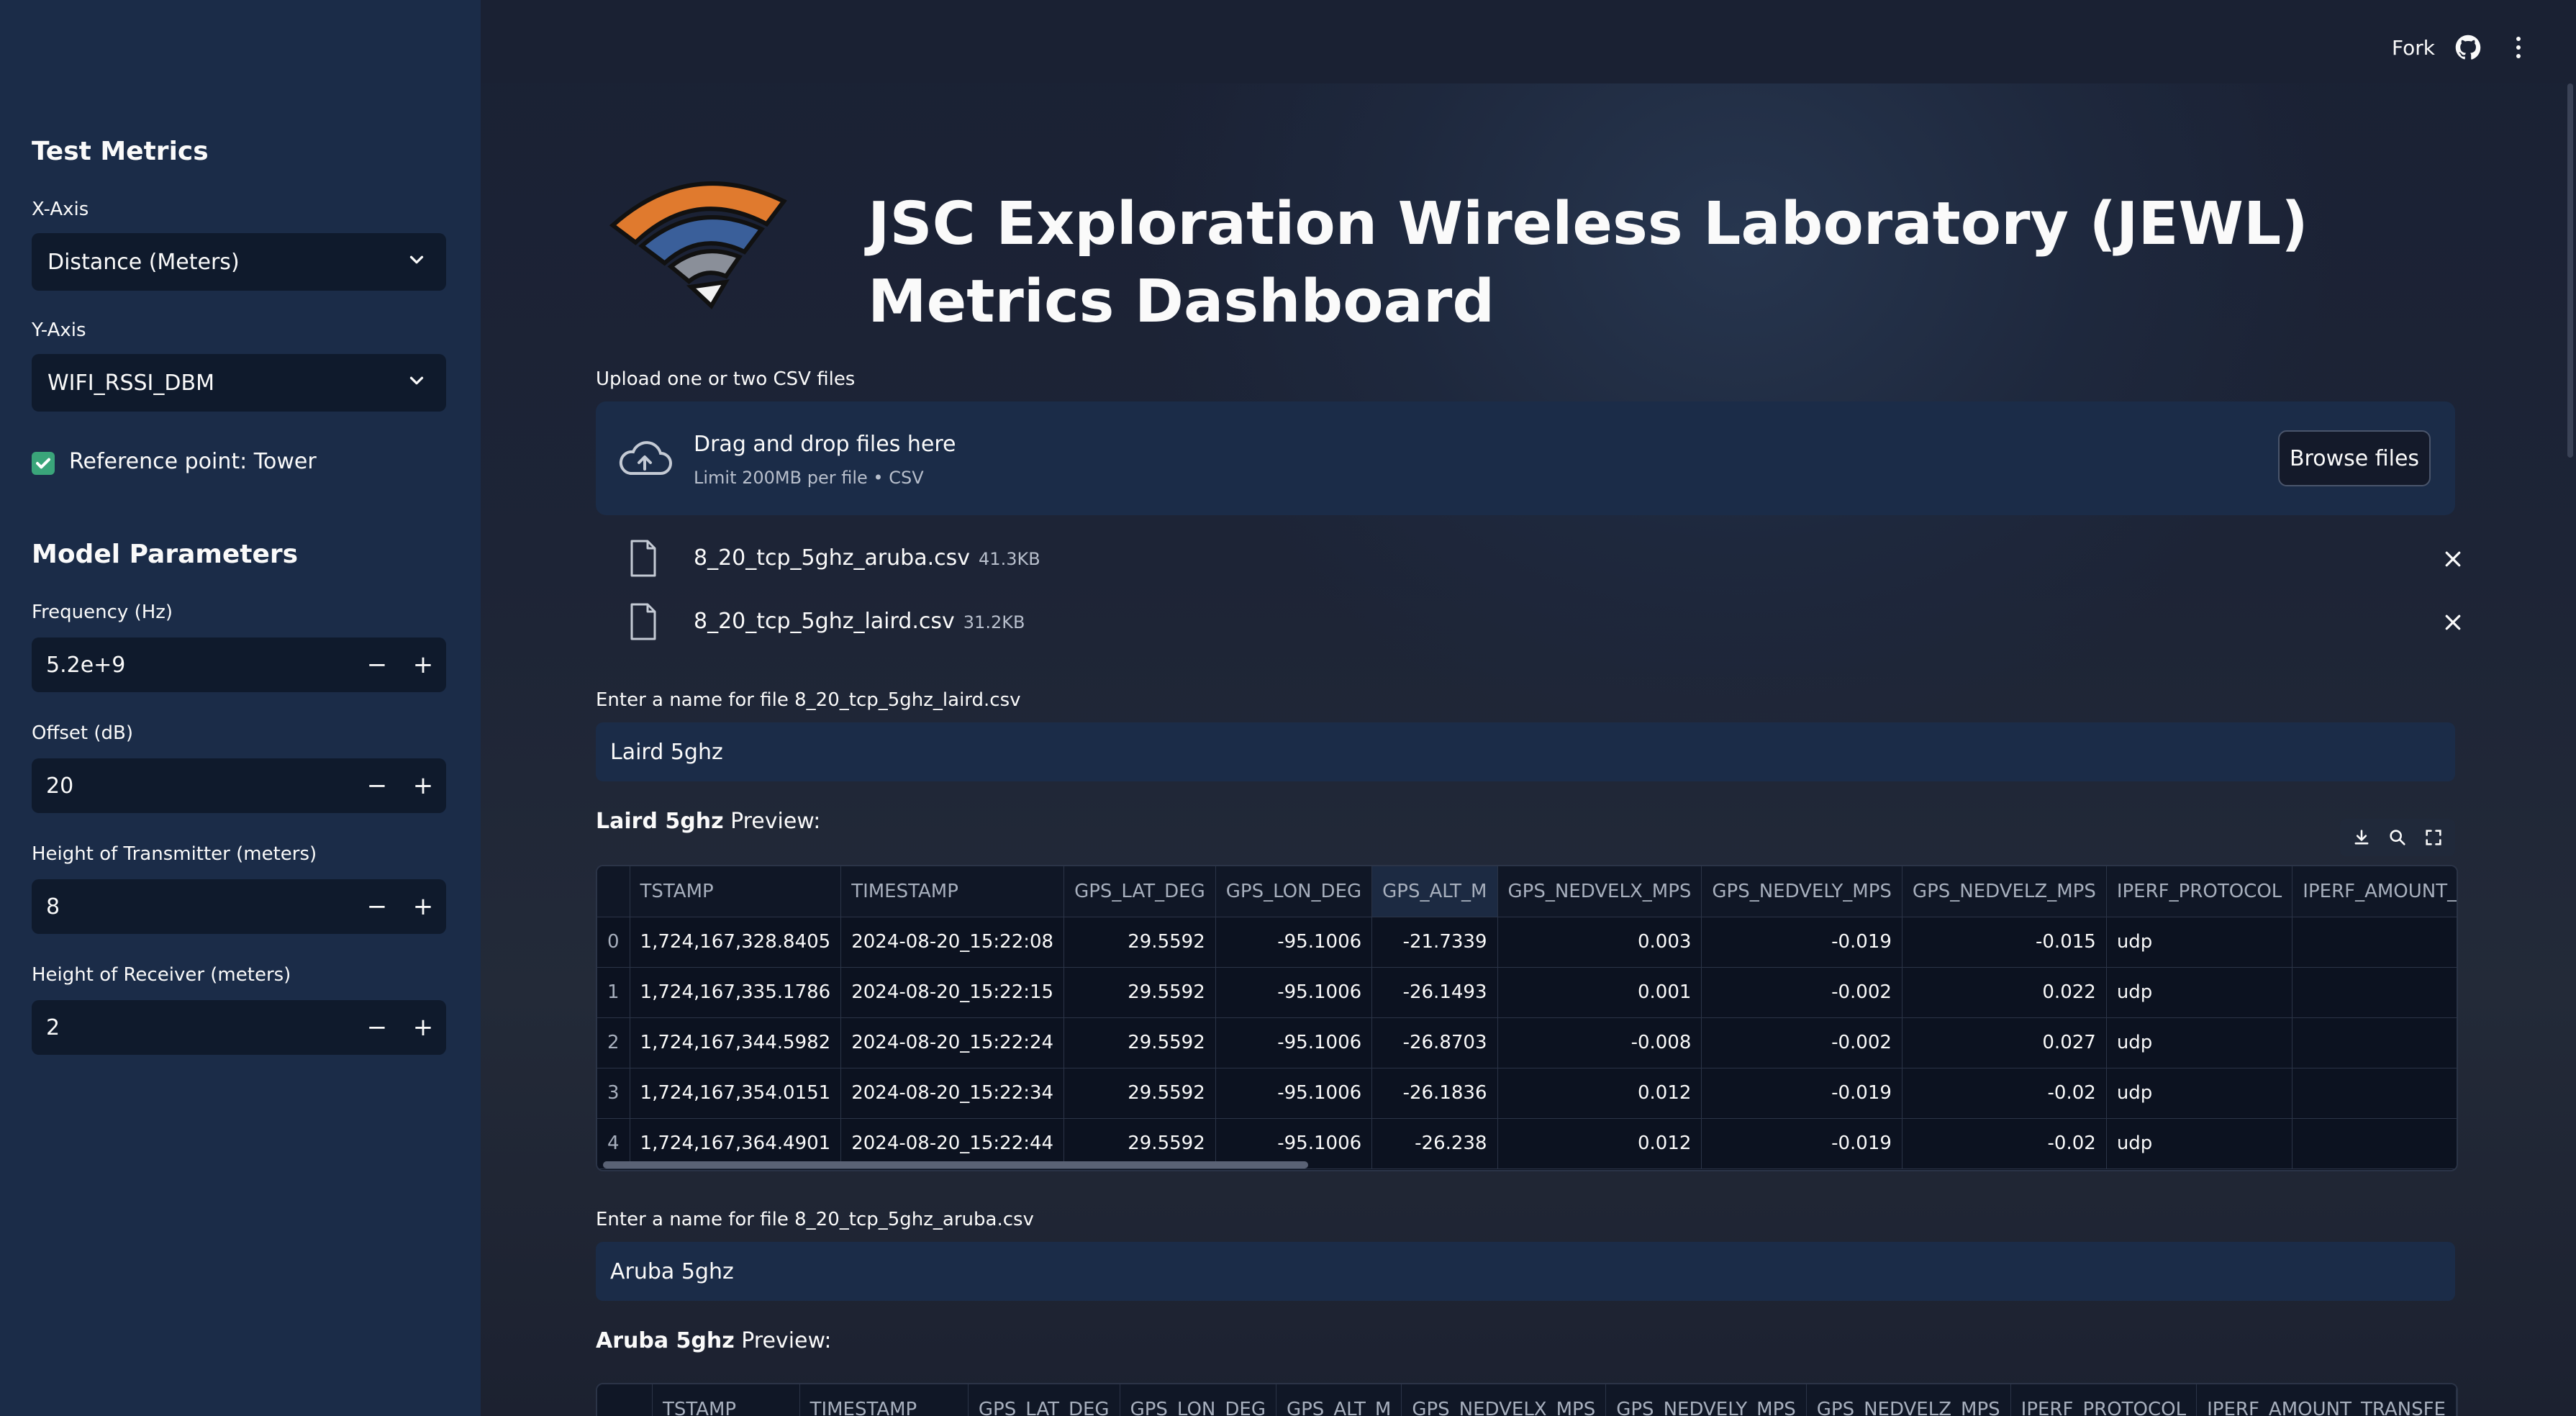 The width and height of the screenshot is (2576, 1416). I want to click on table-cell: -0.008, so click(1599, 1042).